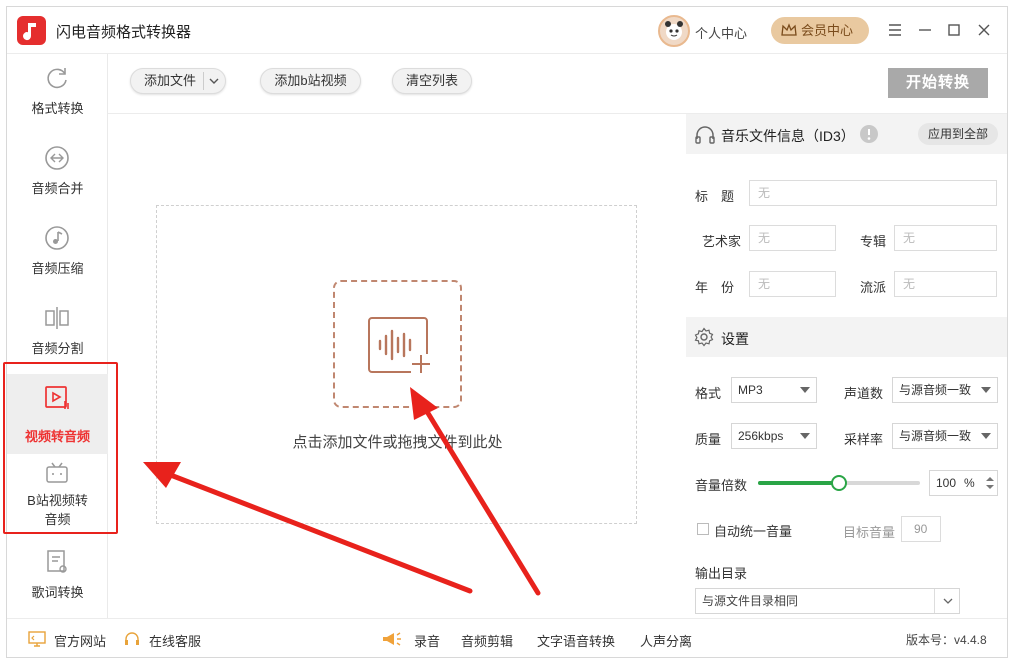 Image resolution: width=1014 pixels, height=664 pixels. I want to click on apply-to-all-button: 应用到全部, so click(958, 134).